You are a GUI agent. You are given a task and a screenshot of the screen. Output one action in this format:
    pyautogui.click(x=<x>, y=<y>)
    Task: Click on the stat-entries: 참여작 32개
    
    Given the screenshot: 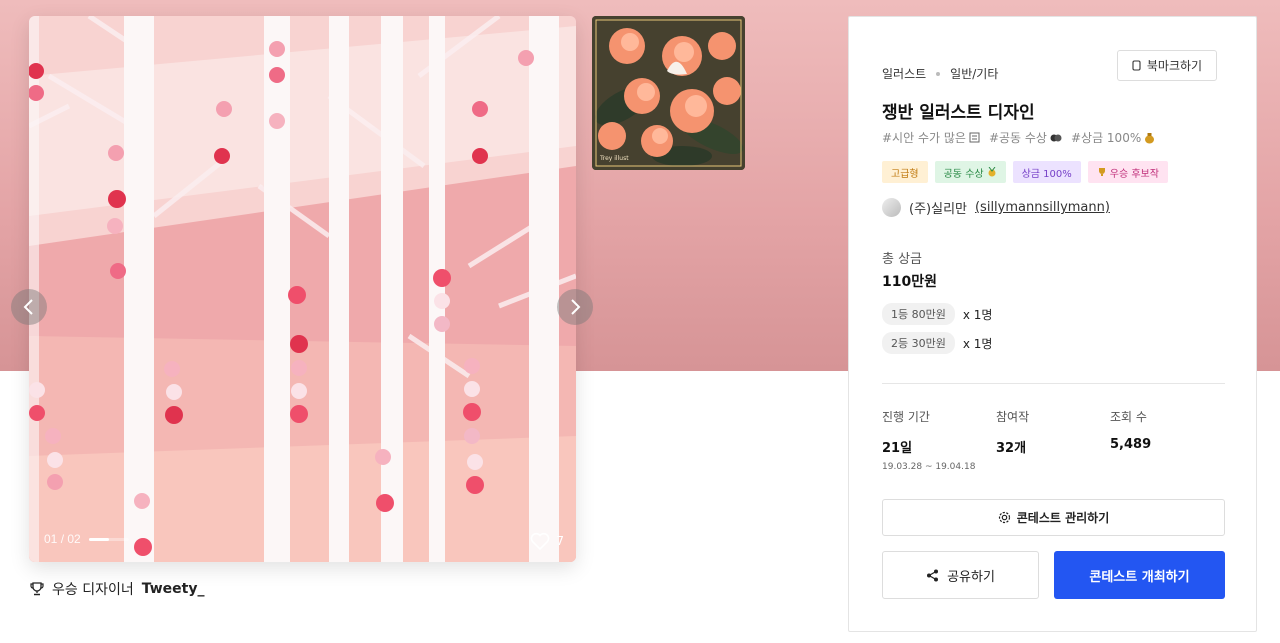 What is the action you would take?
    pyautogui.click(x=1012, y=432)
    